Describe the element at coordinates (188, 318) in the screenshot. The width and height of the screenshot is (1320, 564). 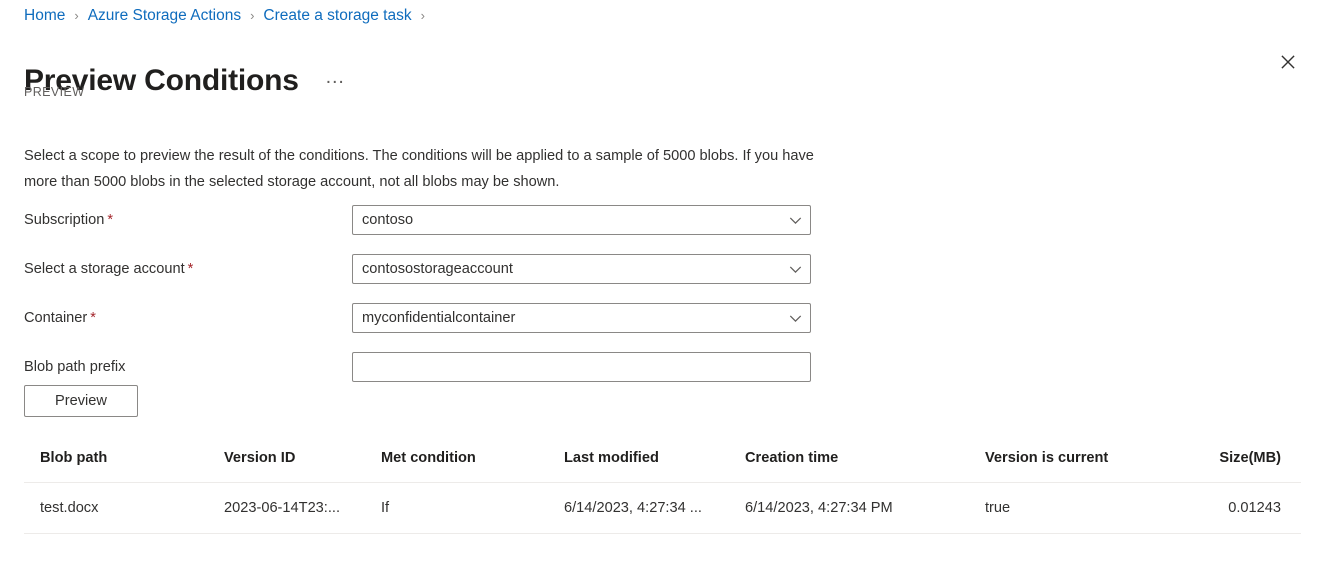
I see `container-label: Container *` at that location.